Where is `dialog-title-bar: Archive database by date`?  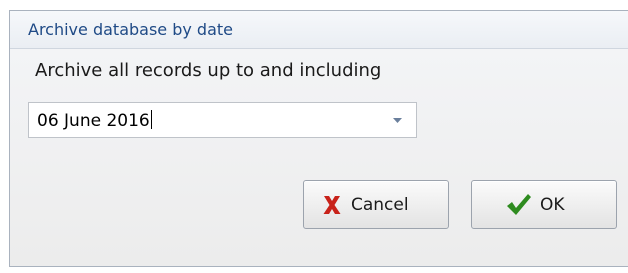
dialog-title-bar: Archive database by date is located at coordinates (319, 30).